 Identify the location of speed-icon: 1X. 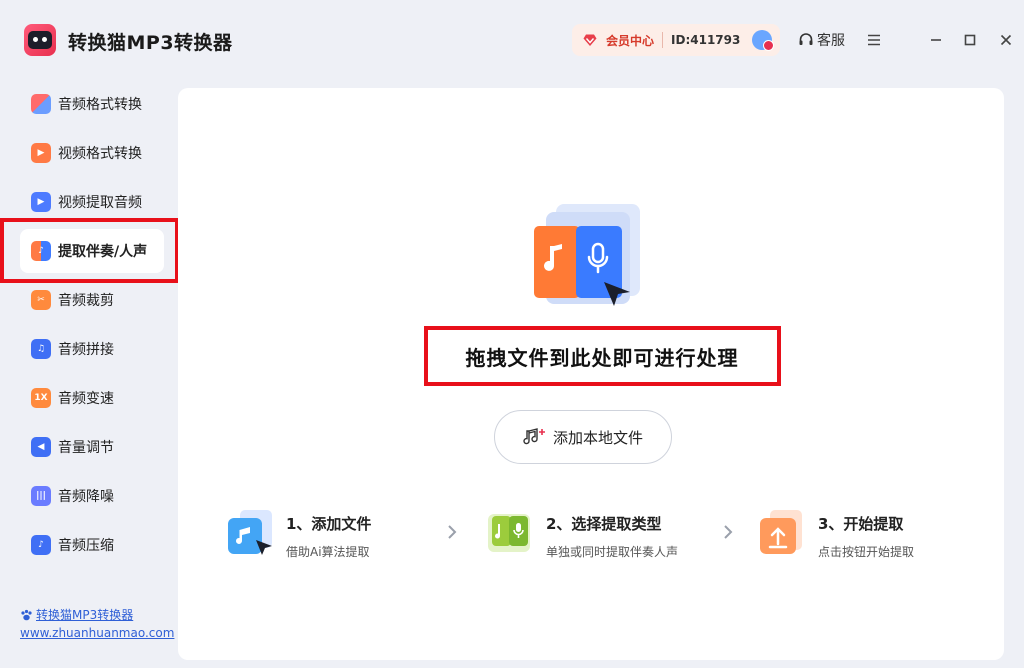
(41, 398).